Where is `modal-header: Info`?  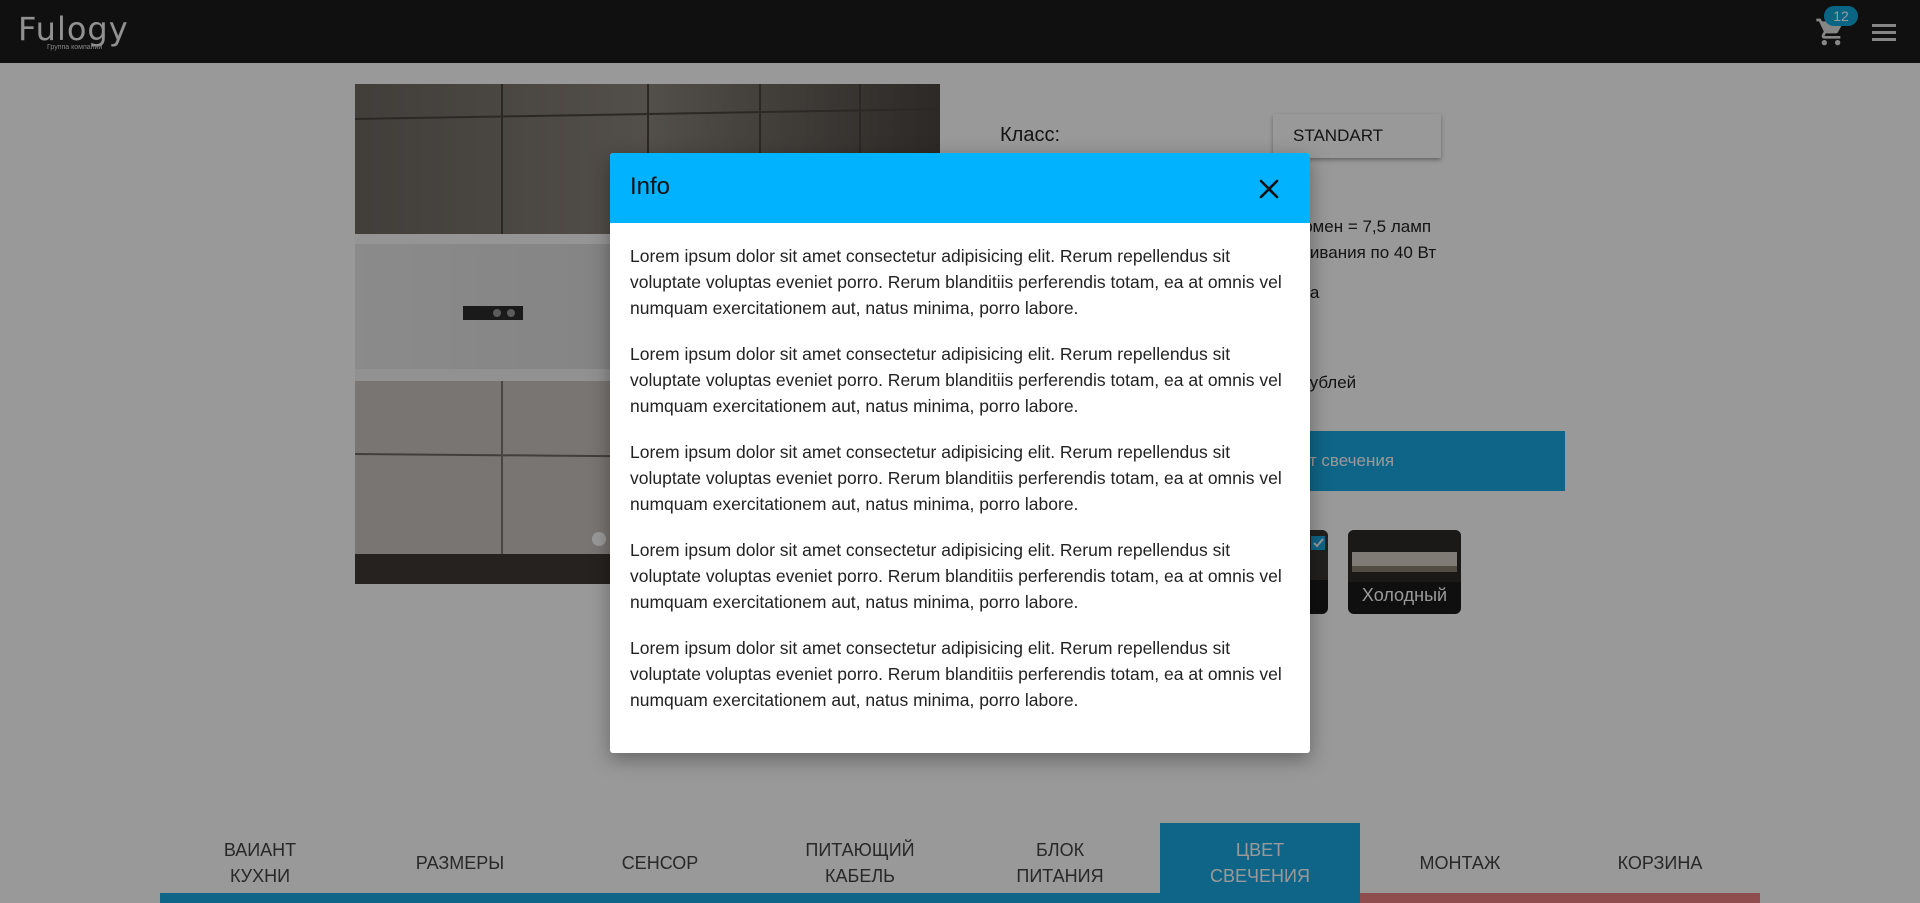
modal-header: Info is located at coordinates (960, 188).